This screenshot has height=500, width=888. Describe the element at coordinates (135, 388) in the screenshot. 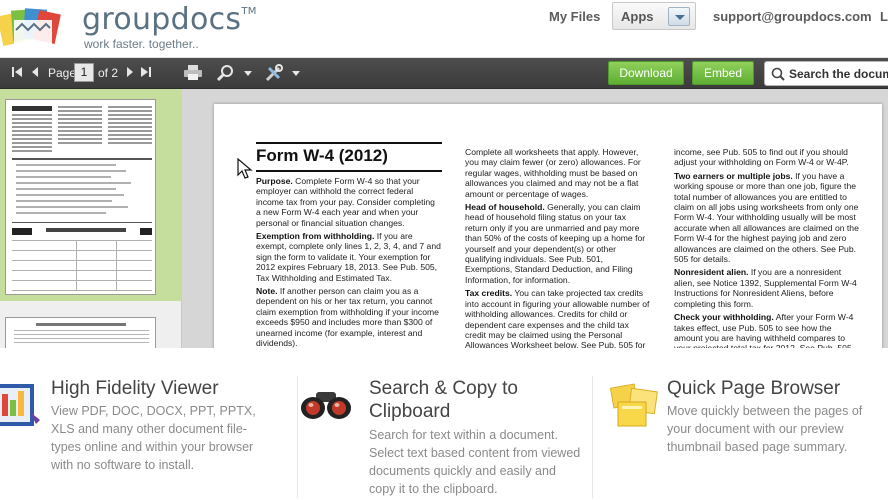

I see `feature-title-high-fidelity-viewer: High Fidelity Viewer` at that location.